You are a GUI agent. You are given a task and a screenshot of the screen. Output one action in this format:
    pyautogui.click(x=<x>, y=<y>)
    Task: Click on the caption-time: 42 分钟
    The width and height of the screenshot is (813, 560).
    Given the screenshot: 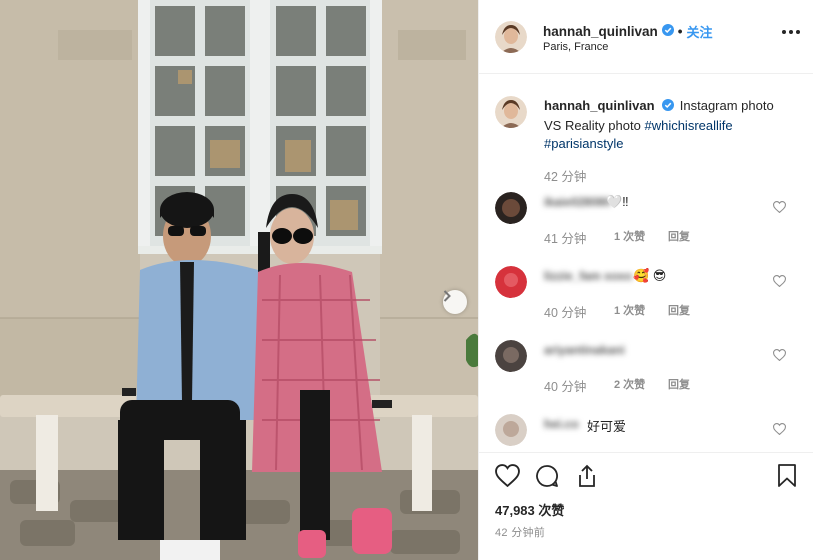 What is the action you would take?
    pyautogui.click(x=565, y=177)
    